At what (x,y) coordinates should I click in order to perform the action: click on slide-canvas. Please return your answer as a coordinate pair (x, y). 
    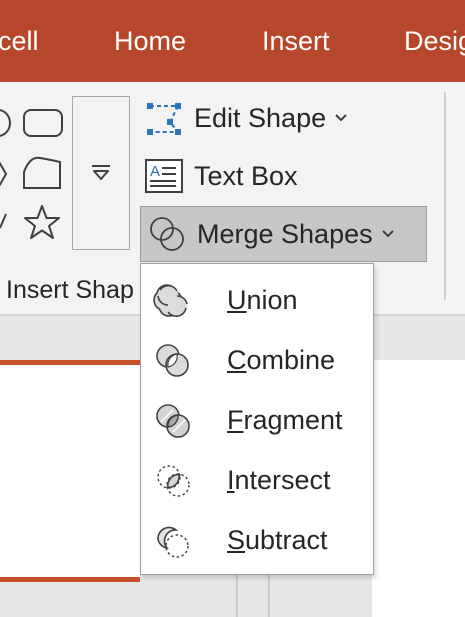
    Looking at the image, I should click on (418, 488).